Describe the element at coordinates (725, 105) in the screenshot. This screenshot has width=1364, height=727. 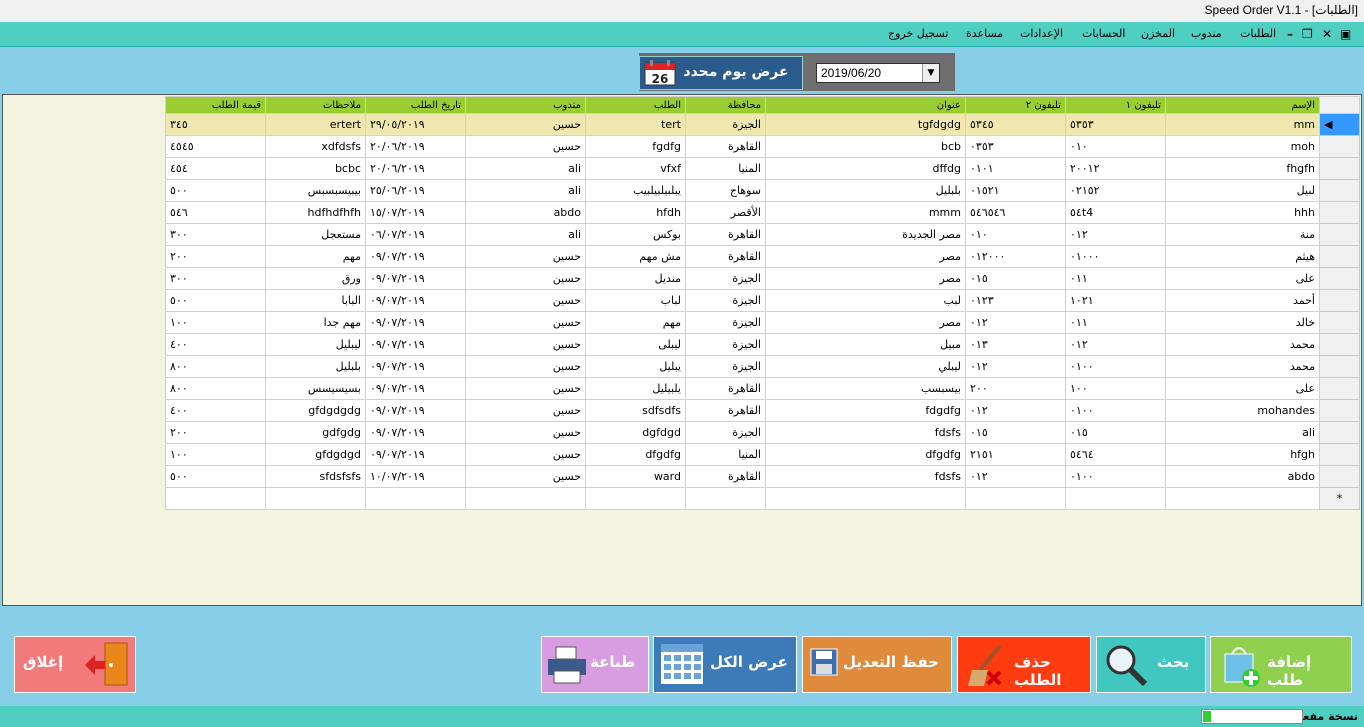
I see `column-header: محافظة` at that location.